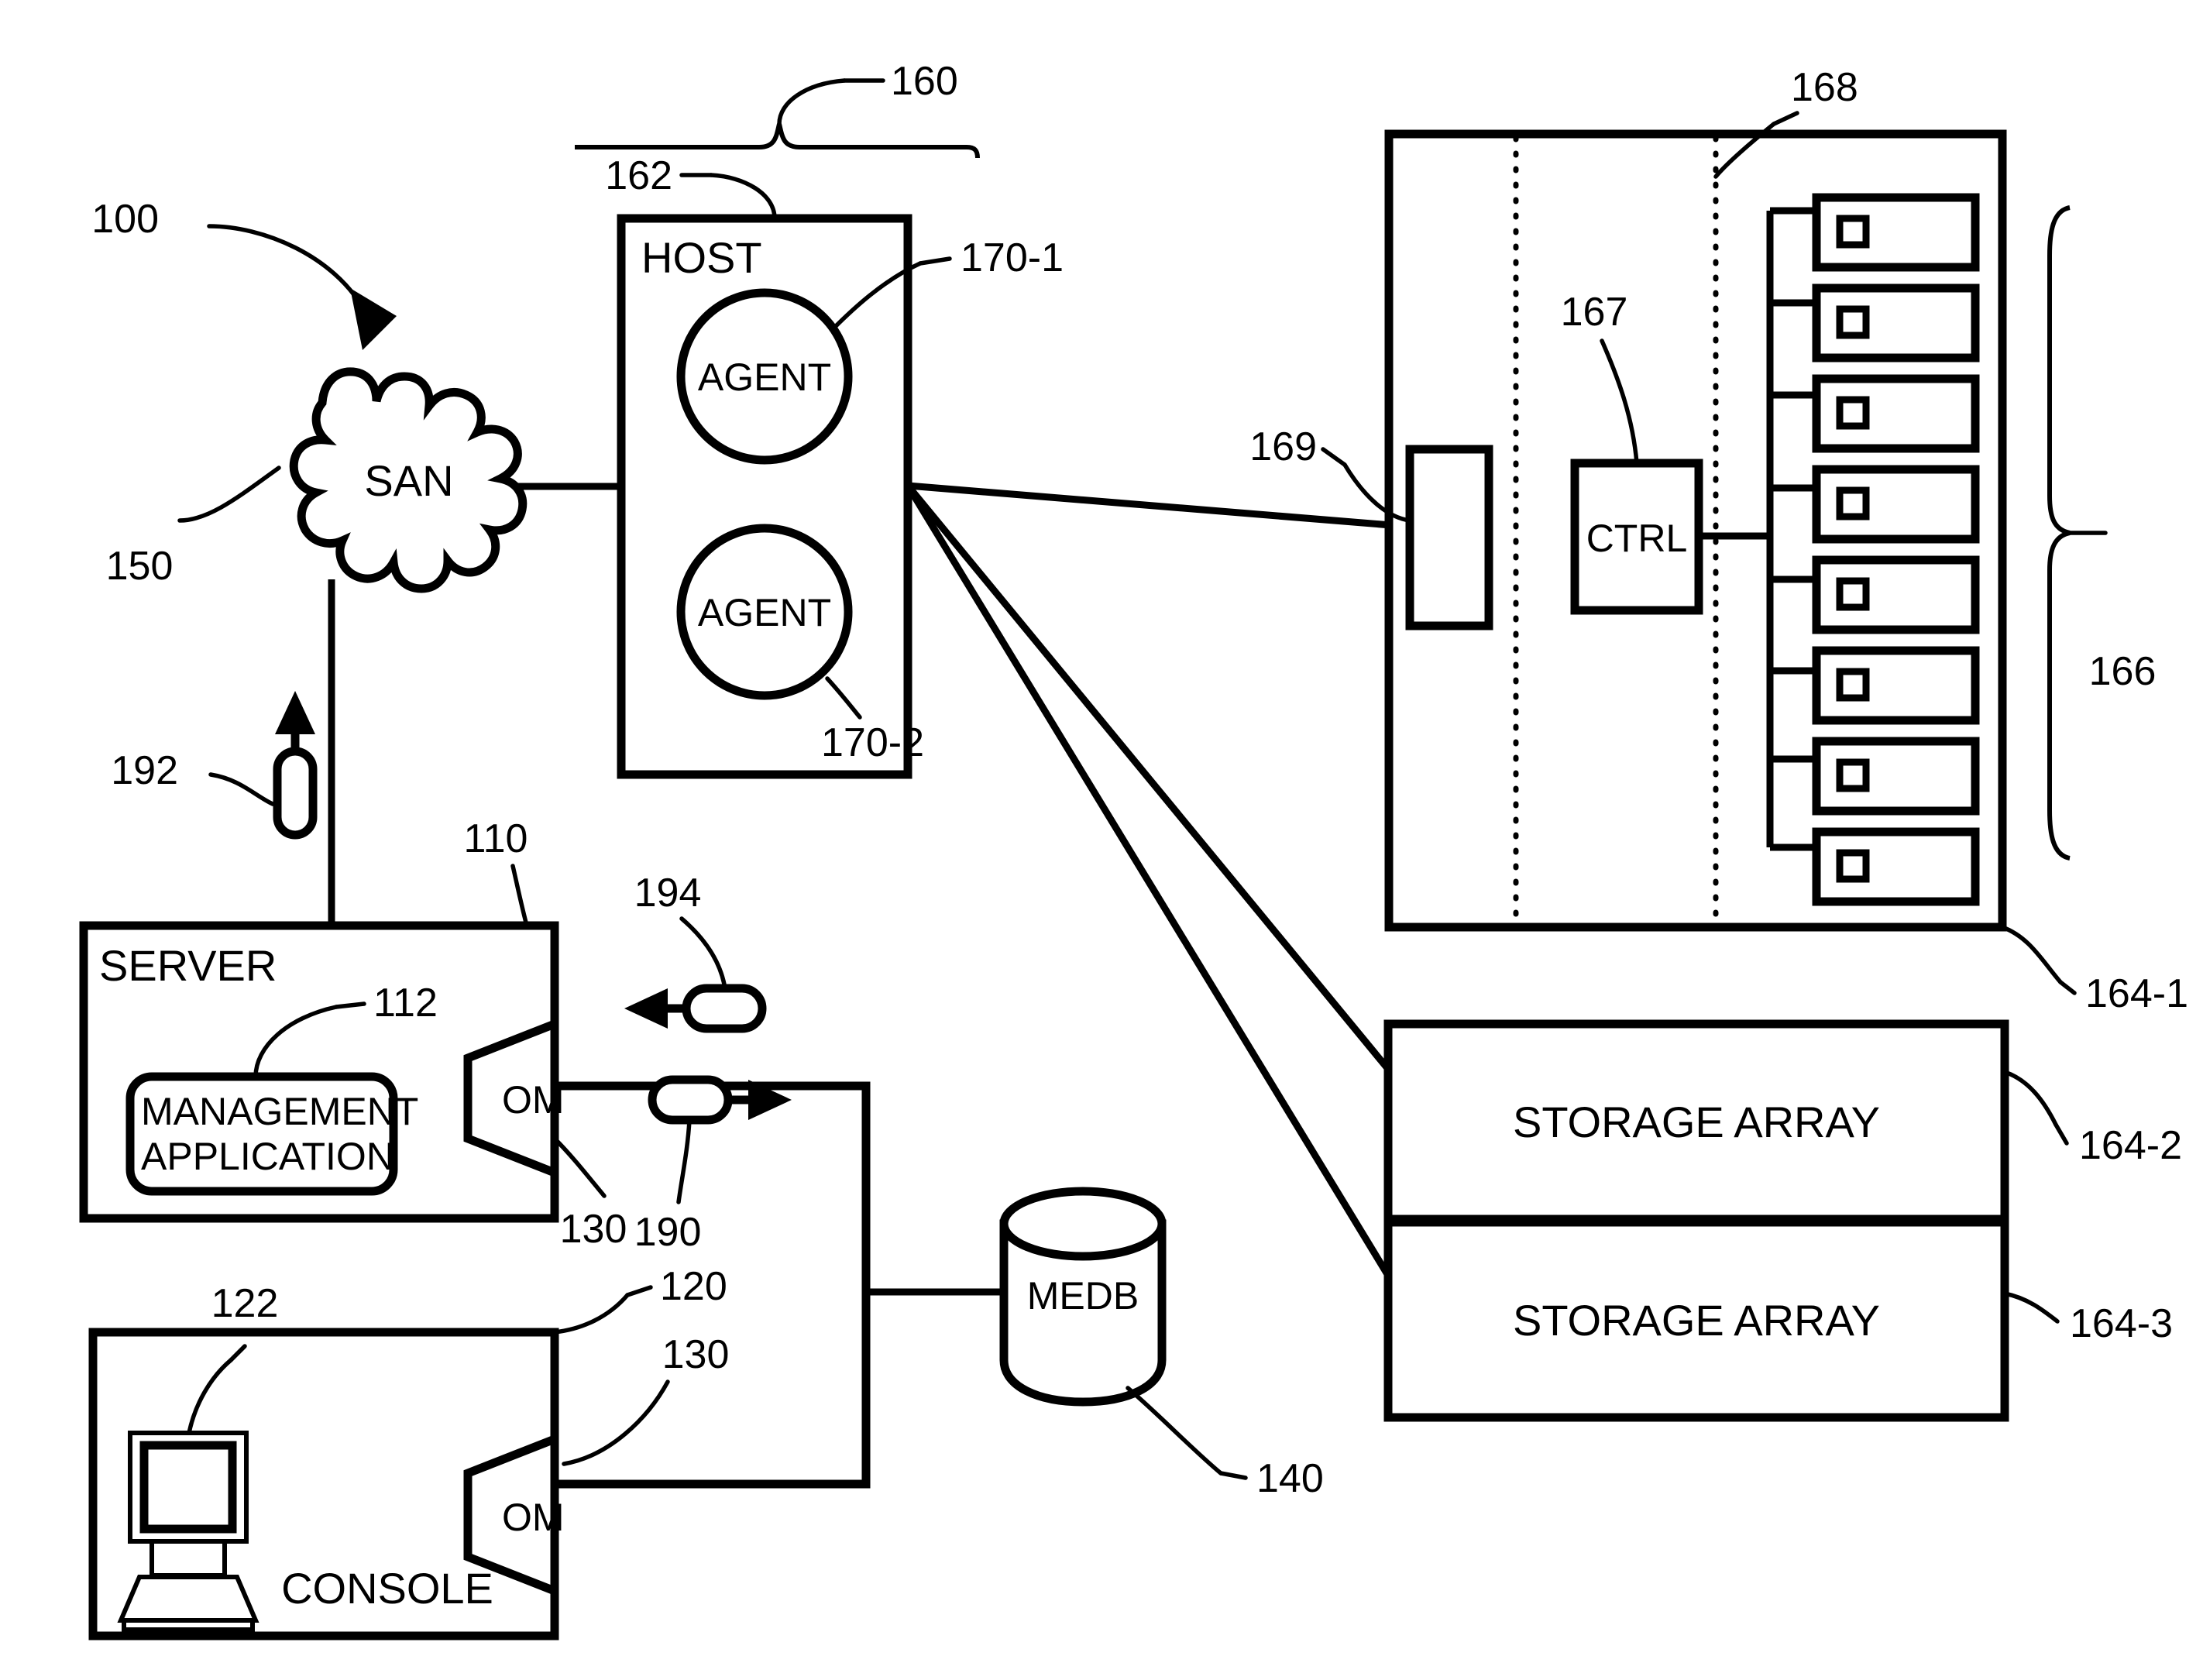 Image resolution: width=2203 pixels, height=1680 pixels. What do you see at coordinates (924, 81) in the screenshot?
I see `ref-160: 160` at bounding box center [924, 81].